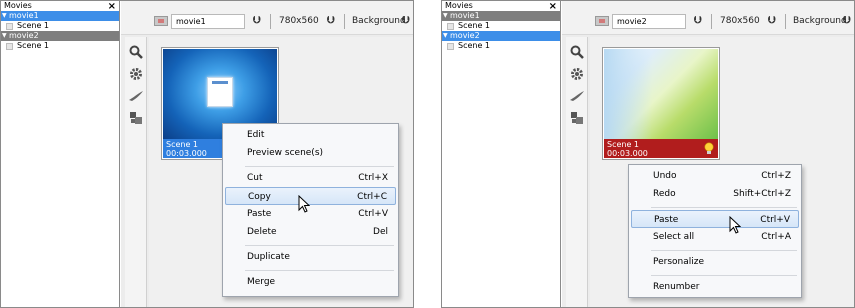  I want to click on document-icon, so click(220, 92).